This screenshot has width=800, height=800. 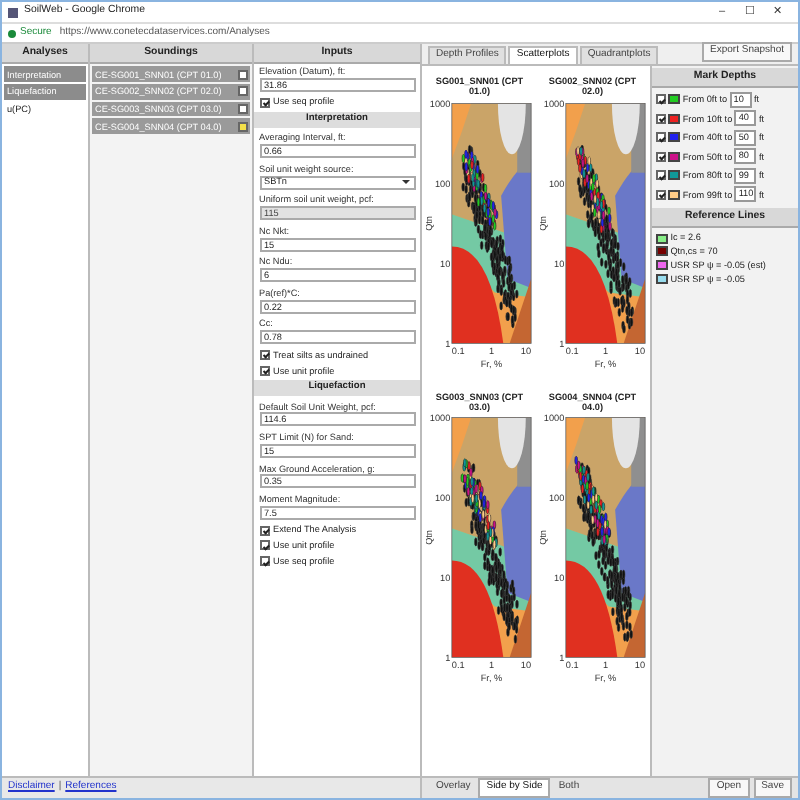 What do you see at coordinates (13, 12) in the screenshot?
I see `app-icon` at bounding box center [13, 12].